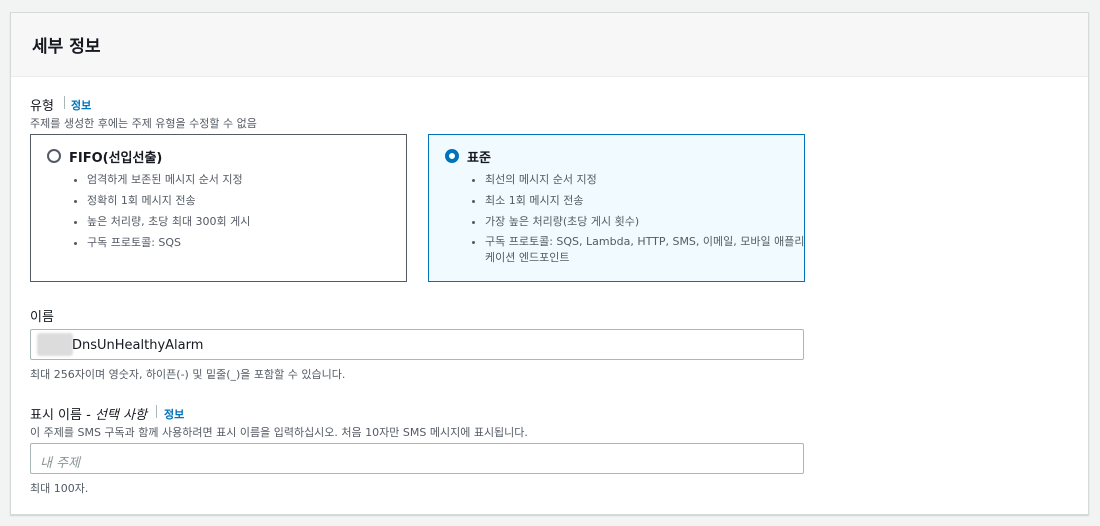  What do you see at coordinates (645, 200) in the screenshot?
I see `standard-feature: 최소 1회 메시지 전송` at bounding box center [645, 200].